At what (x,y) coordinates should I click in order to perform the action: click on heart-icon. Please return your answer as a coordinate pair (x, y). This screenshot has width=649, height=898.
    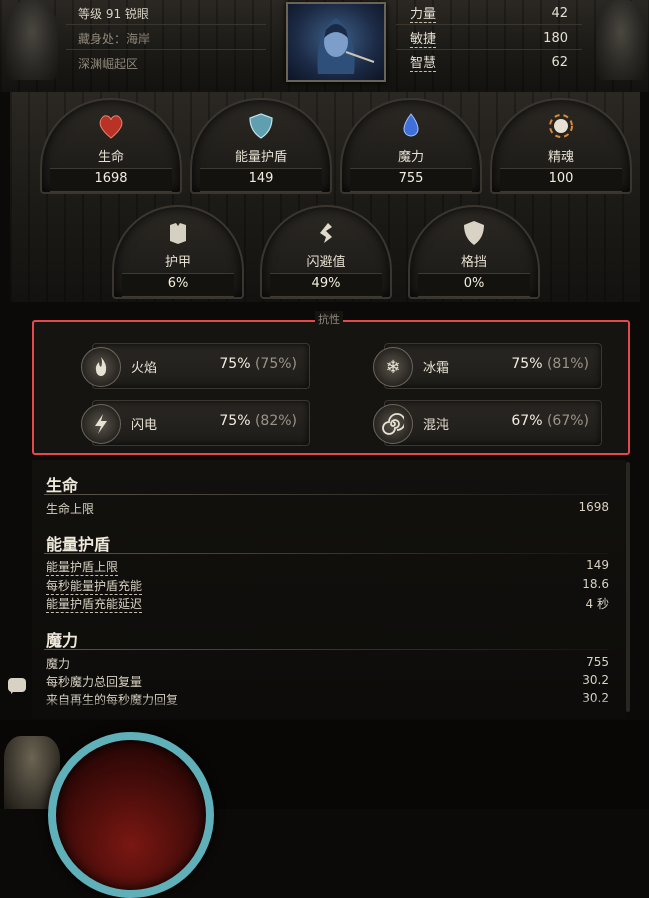
    Looking at the image, I should click on (111, 126).